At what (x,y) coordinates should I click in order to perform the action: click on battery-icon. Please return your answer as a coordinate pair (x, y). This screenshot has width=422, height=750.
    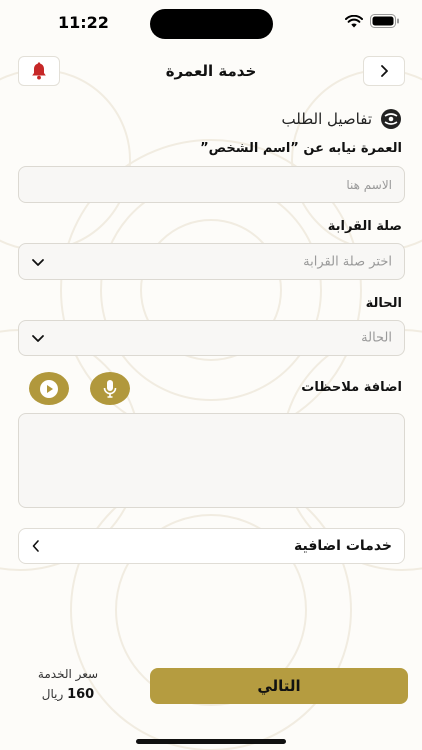
    Looking at the image, I should click on (384, 21).